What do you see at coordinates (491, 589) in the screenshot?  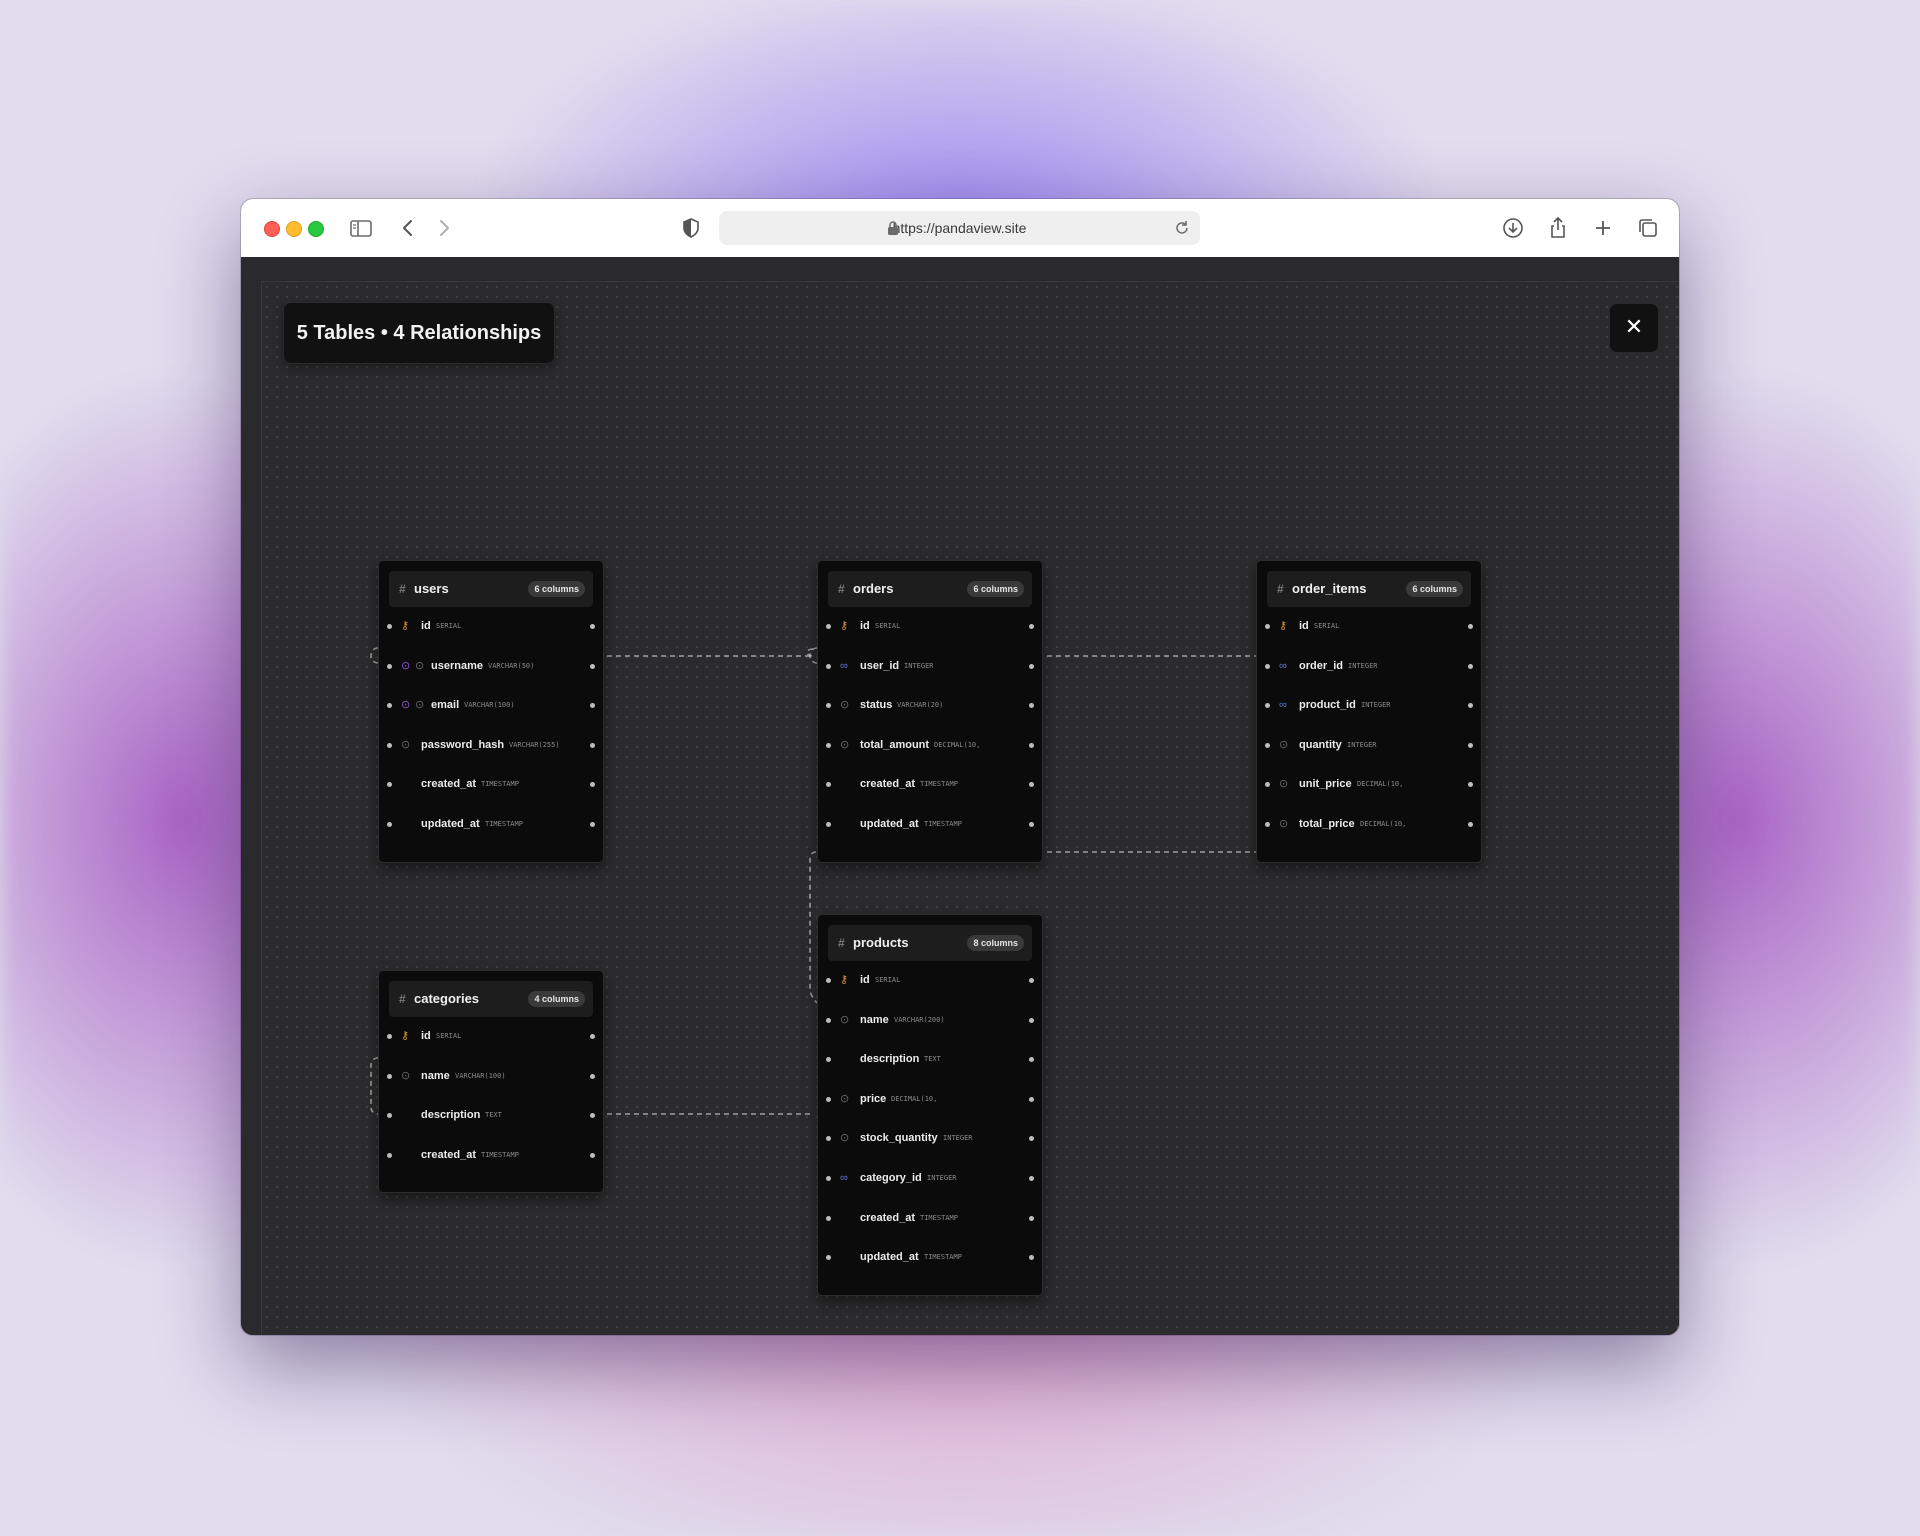 I see `table-header: # users 6 columns` at bounding box center [491, 589].